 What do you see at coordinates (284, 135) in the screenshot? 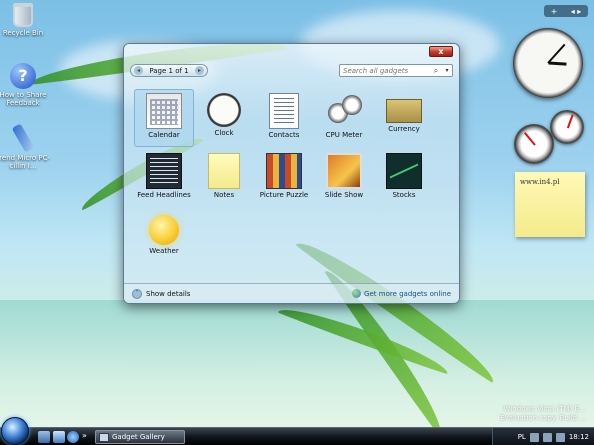
I see `gadget-label: Contacts` at bounding box center [284, 135].